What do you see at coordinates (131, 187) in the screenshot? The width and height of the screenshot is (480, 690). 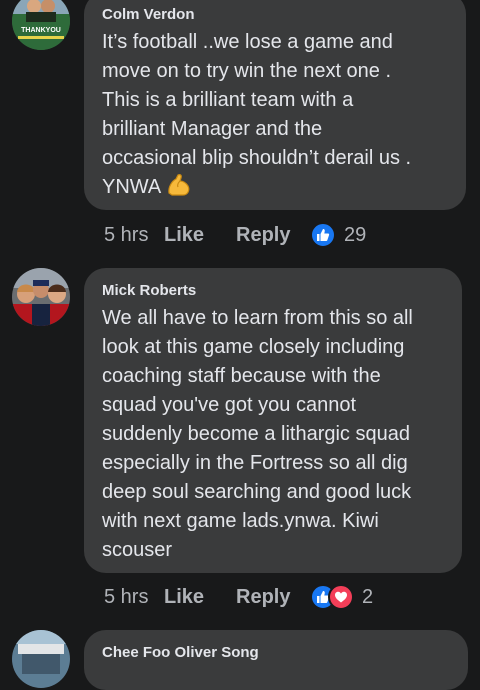 I see `comment-line: YNWA` at bounding box center [131, 187].